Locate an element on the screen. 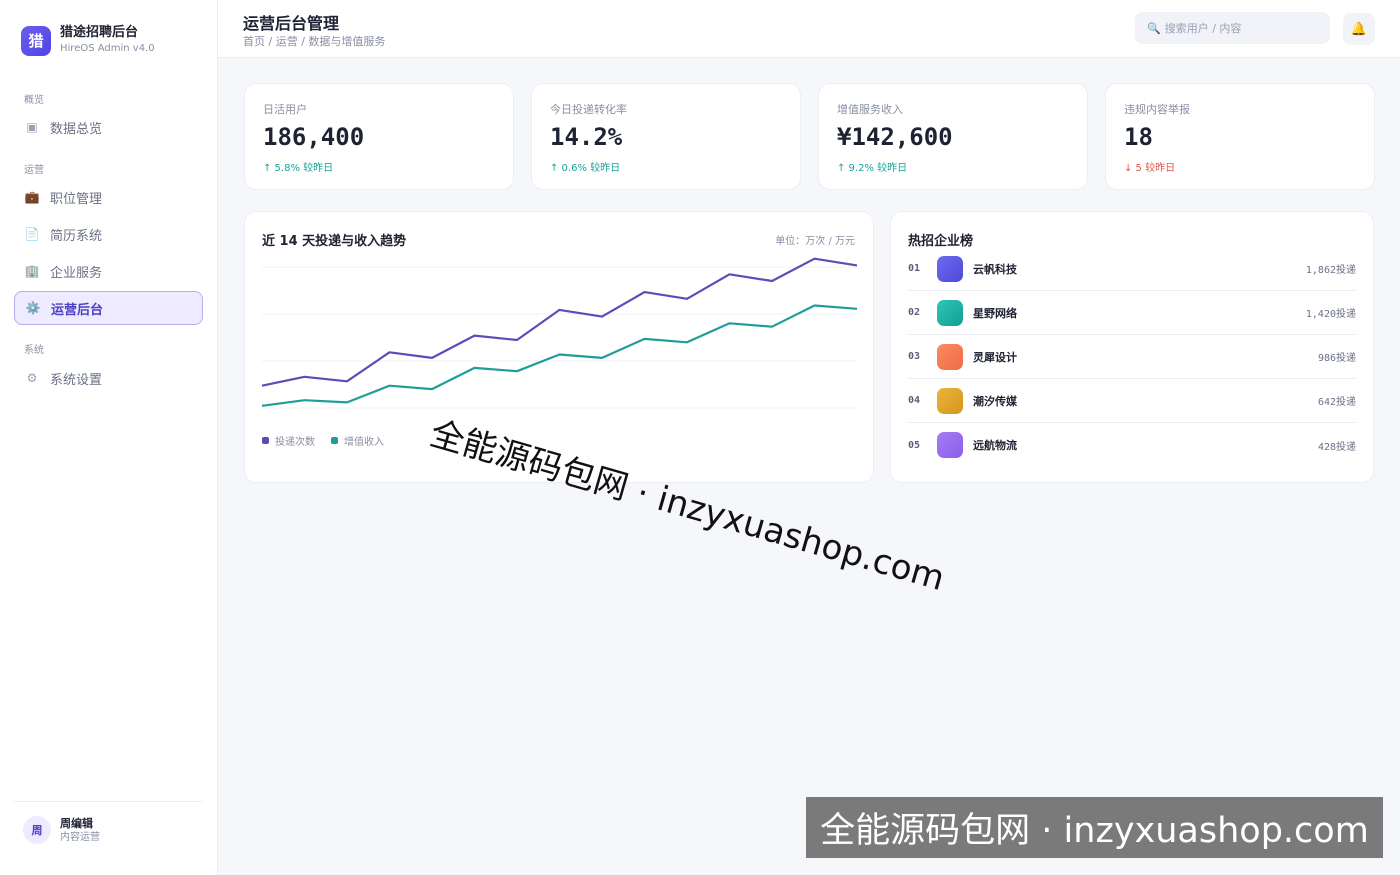  user-text: 周编辑 内容运营 is located at coordinates (80, 830).